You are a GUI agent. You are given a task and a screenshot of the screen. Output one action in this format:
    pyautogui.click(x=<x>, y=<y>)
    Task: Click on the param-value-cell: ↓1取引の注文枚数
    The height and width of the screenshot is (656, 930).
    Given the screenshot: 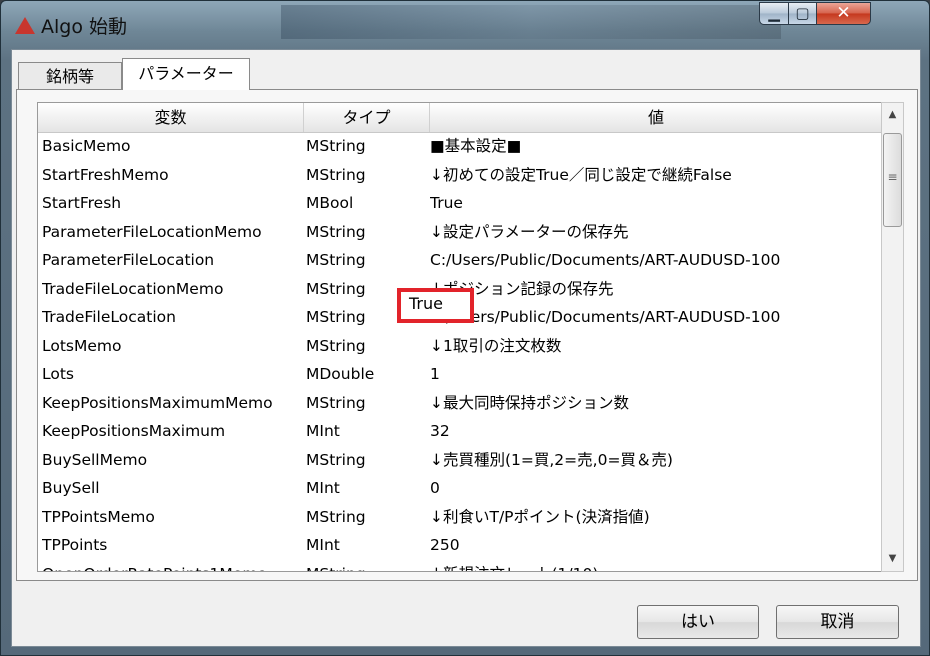 What is the action you would take?
    pyautogui.click(x=655, y=346)
    